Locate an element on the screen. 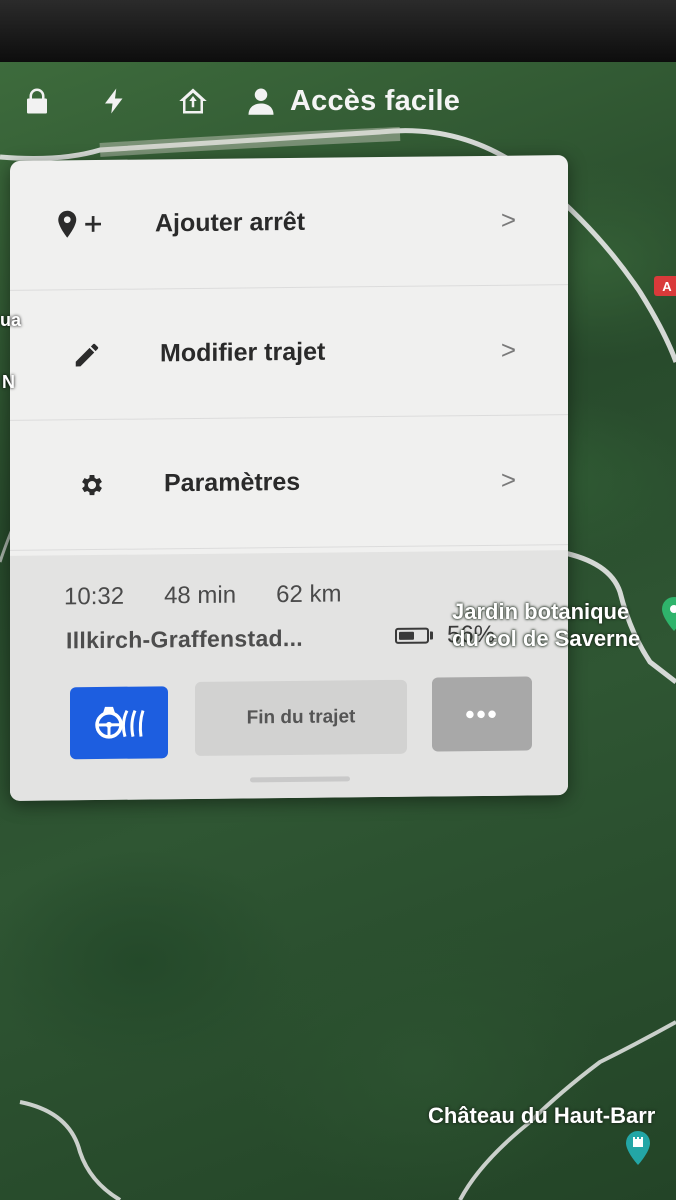 The height and width of the screenshot is (1200, 676). menu-item-edit-route: Modifier trajet > is located at coordinates (289, 353).